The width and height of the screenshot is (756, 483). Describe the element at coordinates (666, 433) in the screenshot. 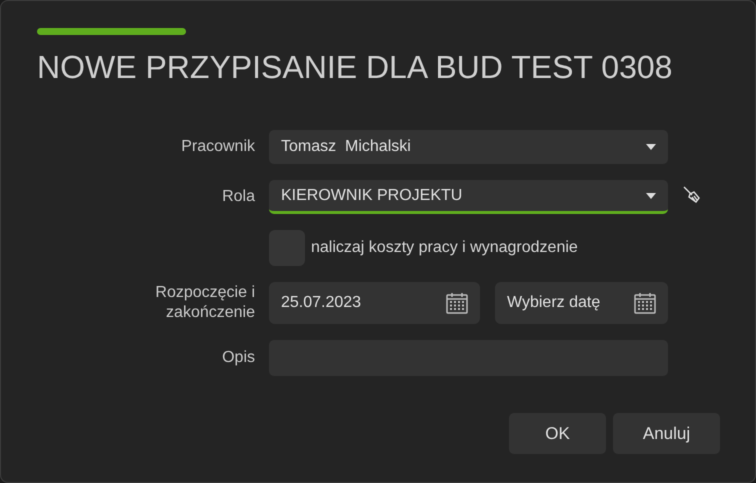

I see `cancel-button: Anuluj` at that location.